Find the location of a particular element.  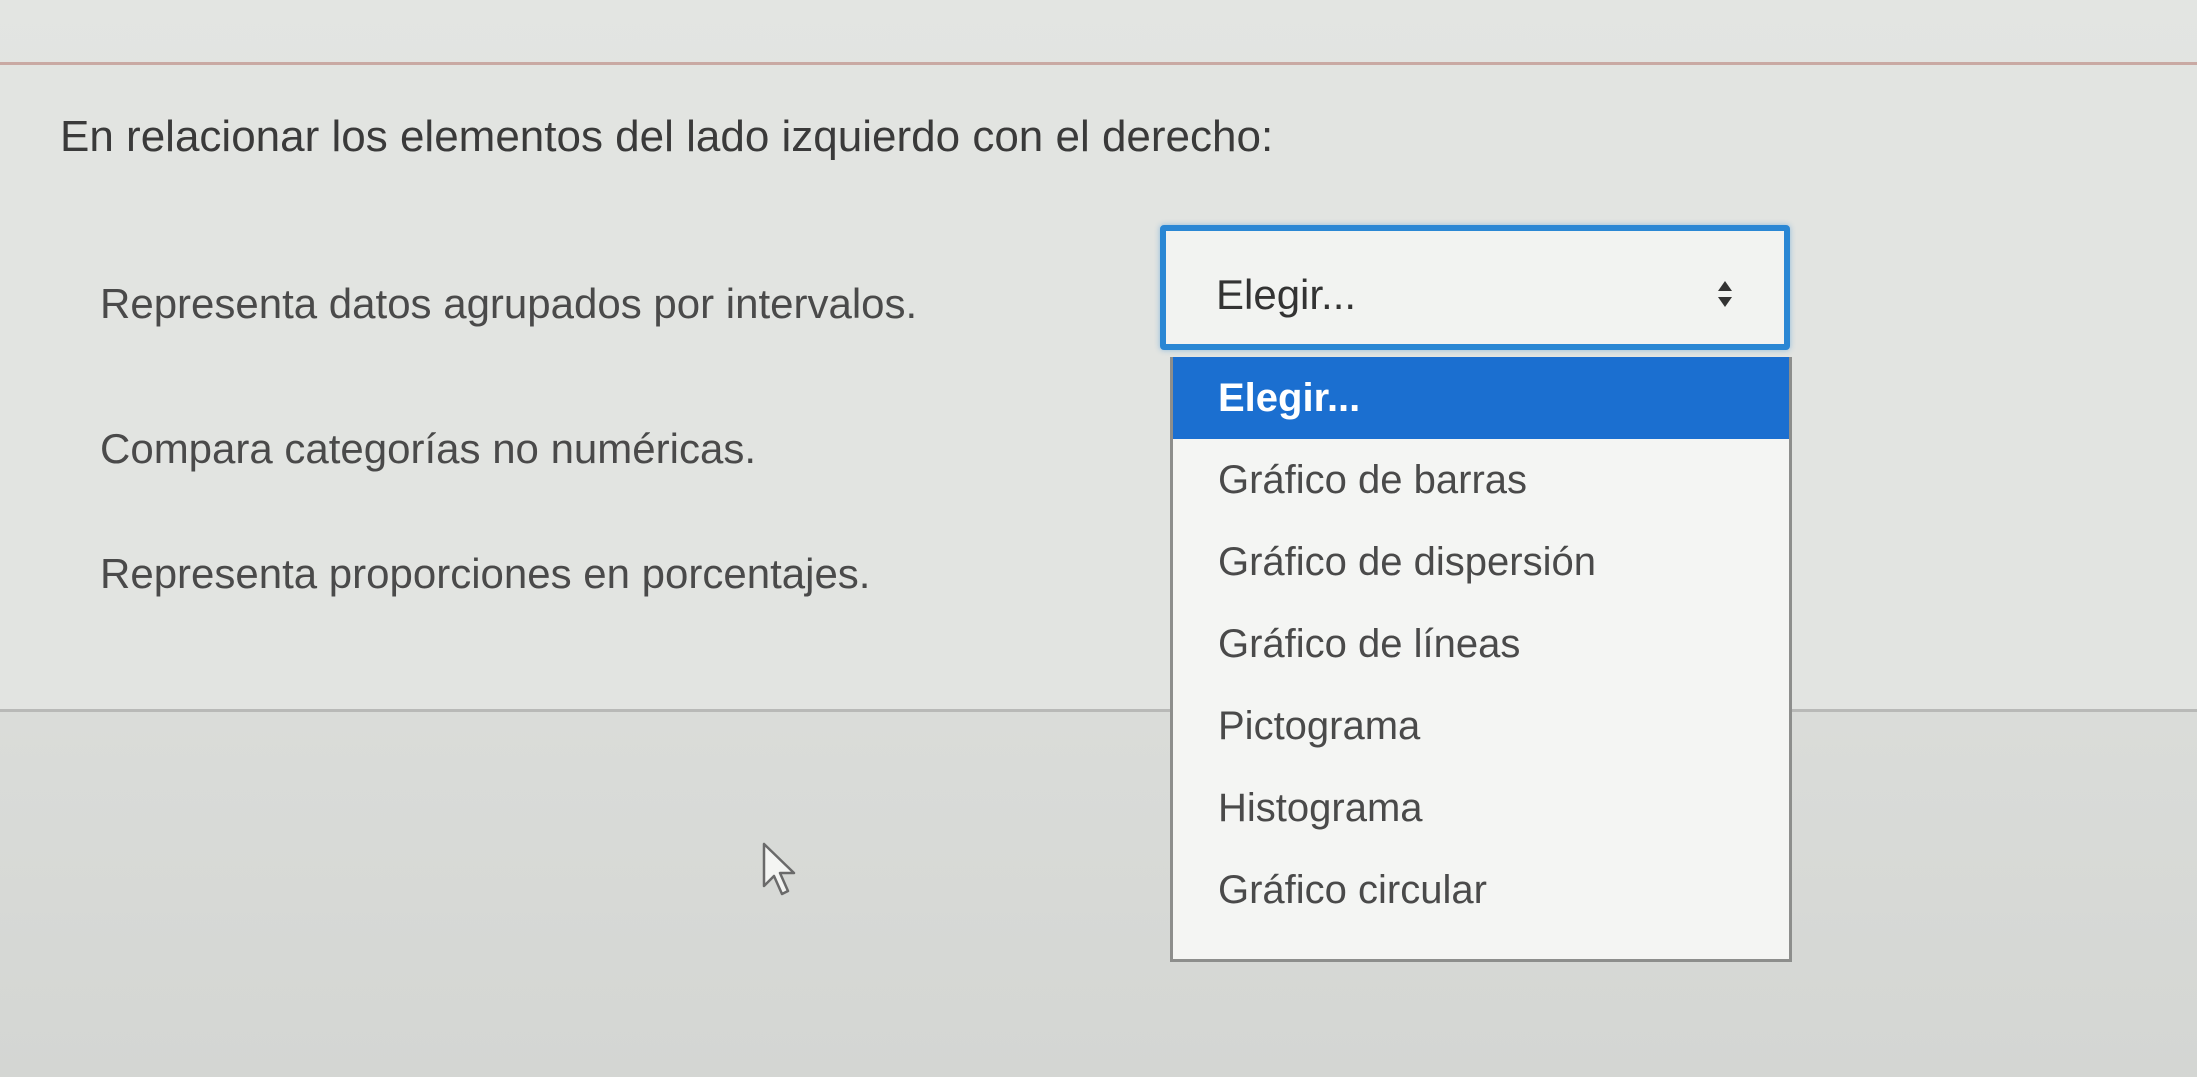

dropdown-option-grafico-de-lineas: Gráfico de líneas is located at coordinates (1481, 644).